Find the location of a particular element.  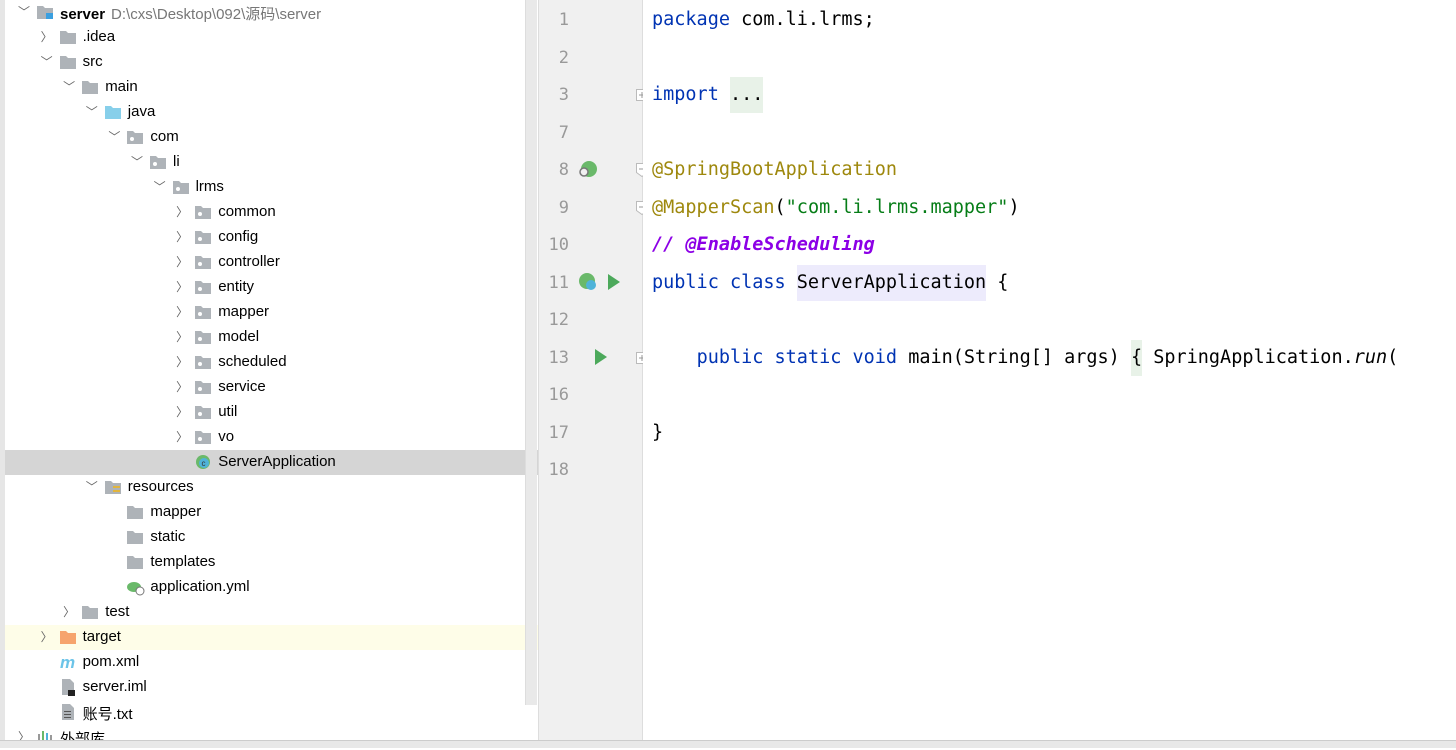

code-line: package com.li.lrms; is located at coordinates (763, 20).